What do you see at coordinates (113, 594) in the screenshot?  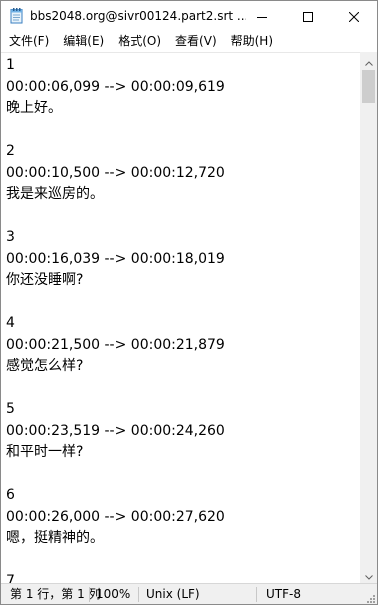 I see `status-zoom: 100%` at bounding box center [113, 594].